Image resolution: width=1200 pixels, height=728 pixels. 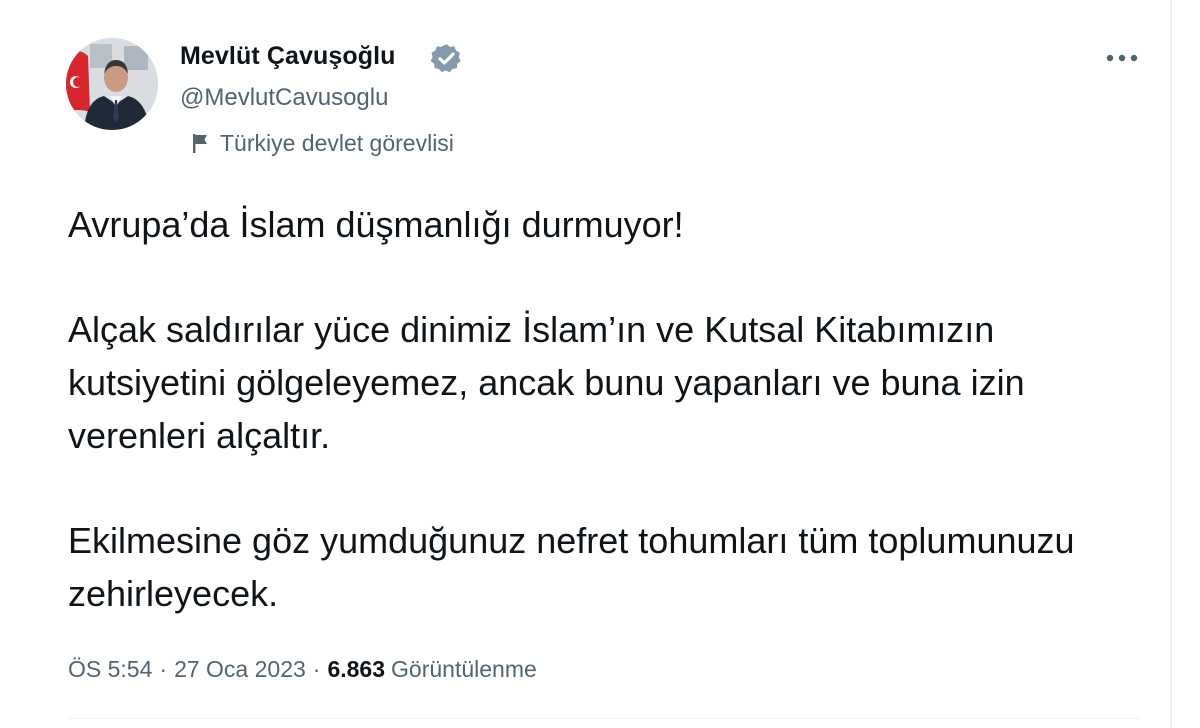 I want to click on tweet-date: 27 Oca 2023, so click(x=240, y=669).